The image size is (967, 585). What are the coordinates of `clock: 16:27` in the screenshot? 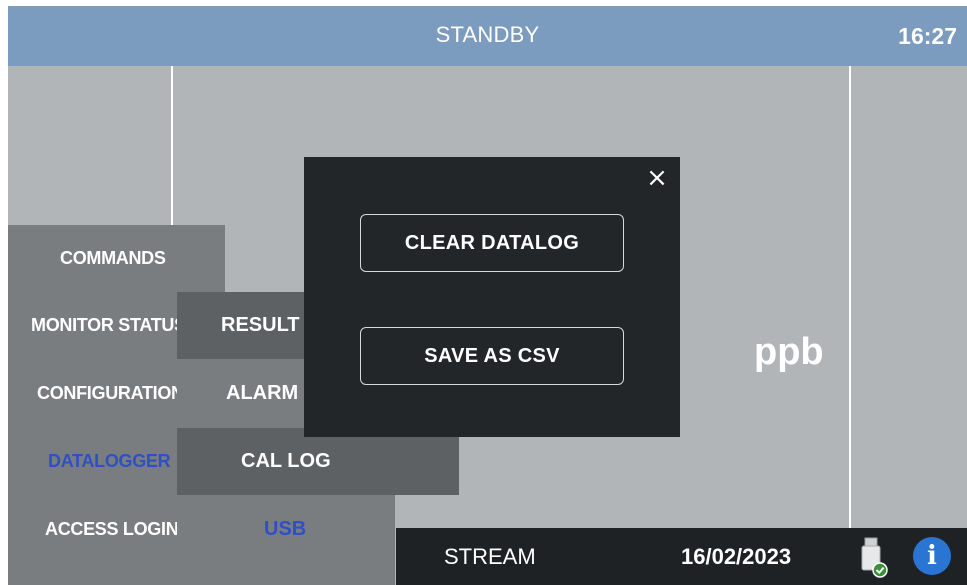 It's located at (927, 36).